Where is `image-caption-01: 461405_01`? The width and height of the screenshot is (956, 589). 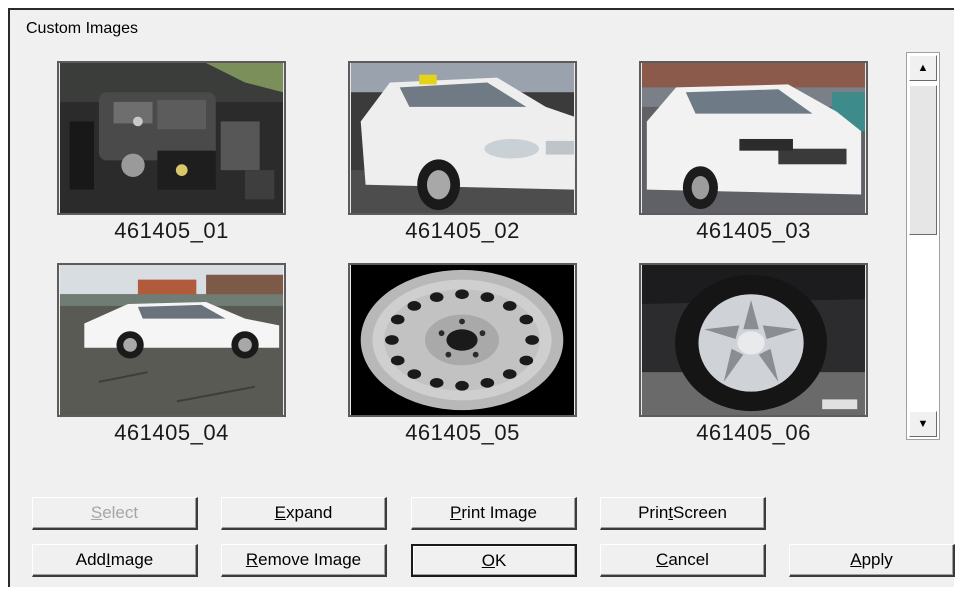
image-caption-01: 461405_01 is located at coordinates (171, 230).